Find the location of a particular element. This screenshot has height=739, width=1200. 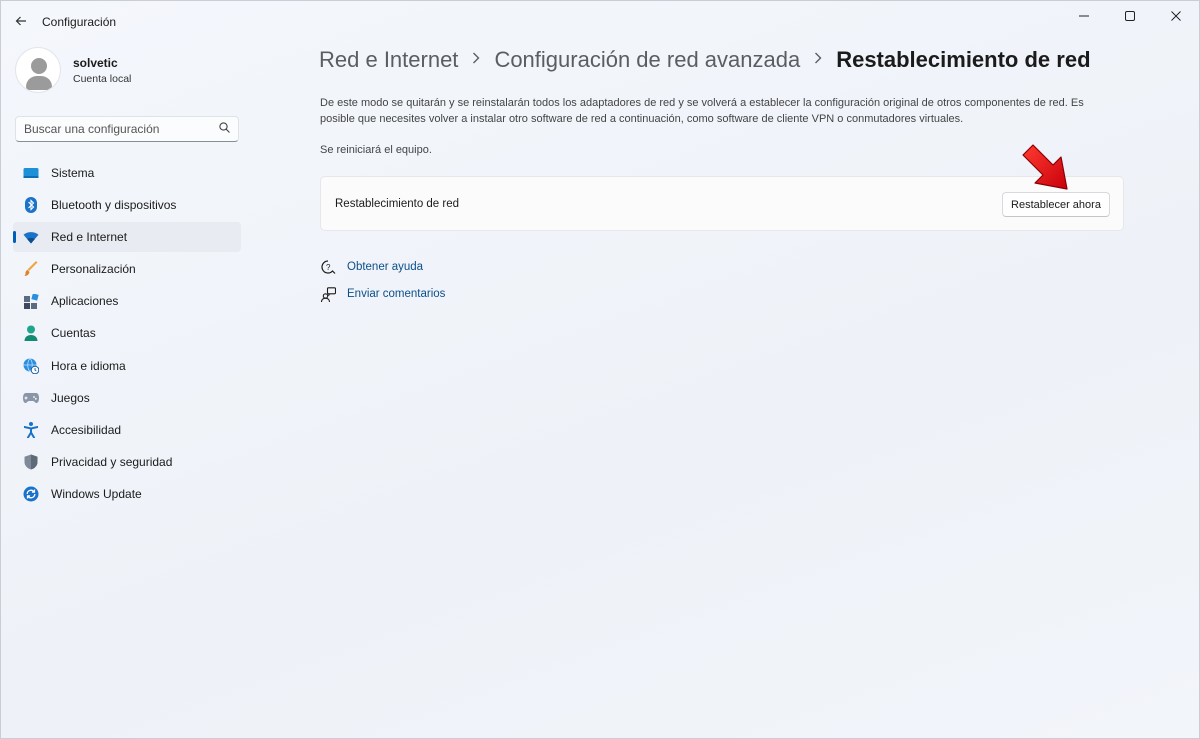

user-name: solvetic is located at coordinates (95, 62).